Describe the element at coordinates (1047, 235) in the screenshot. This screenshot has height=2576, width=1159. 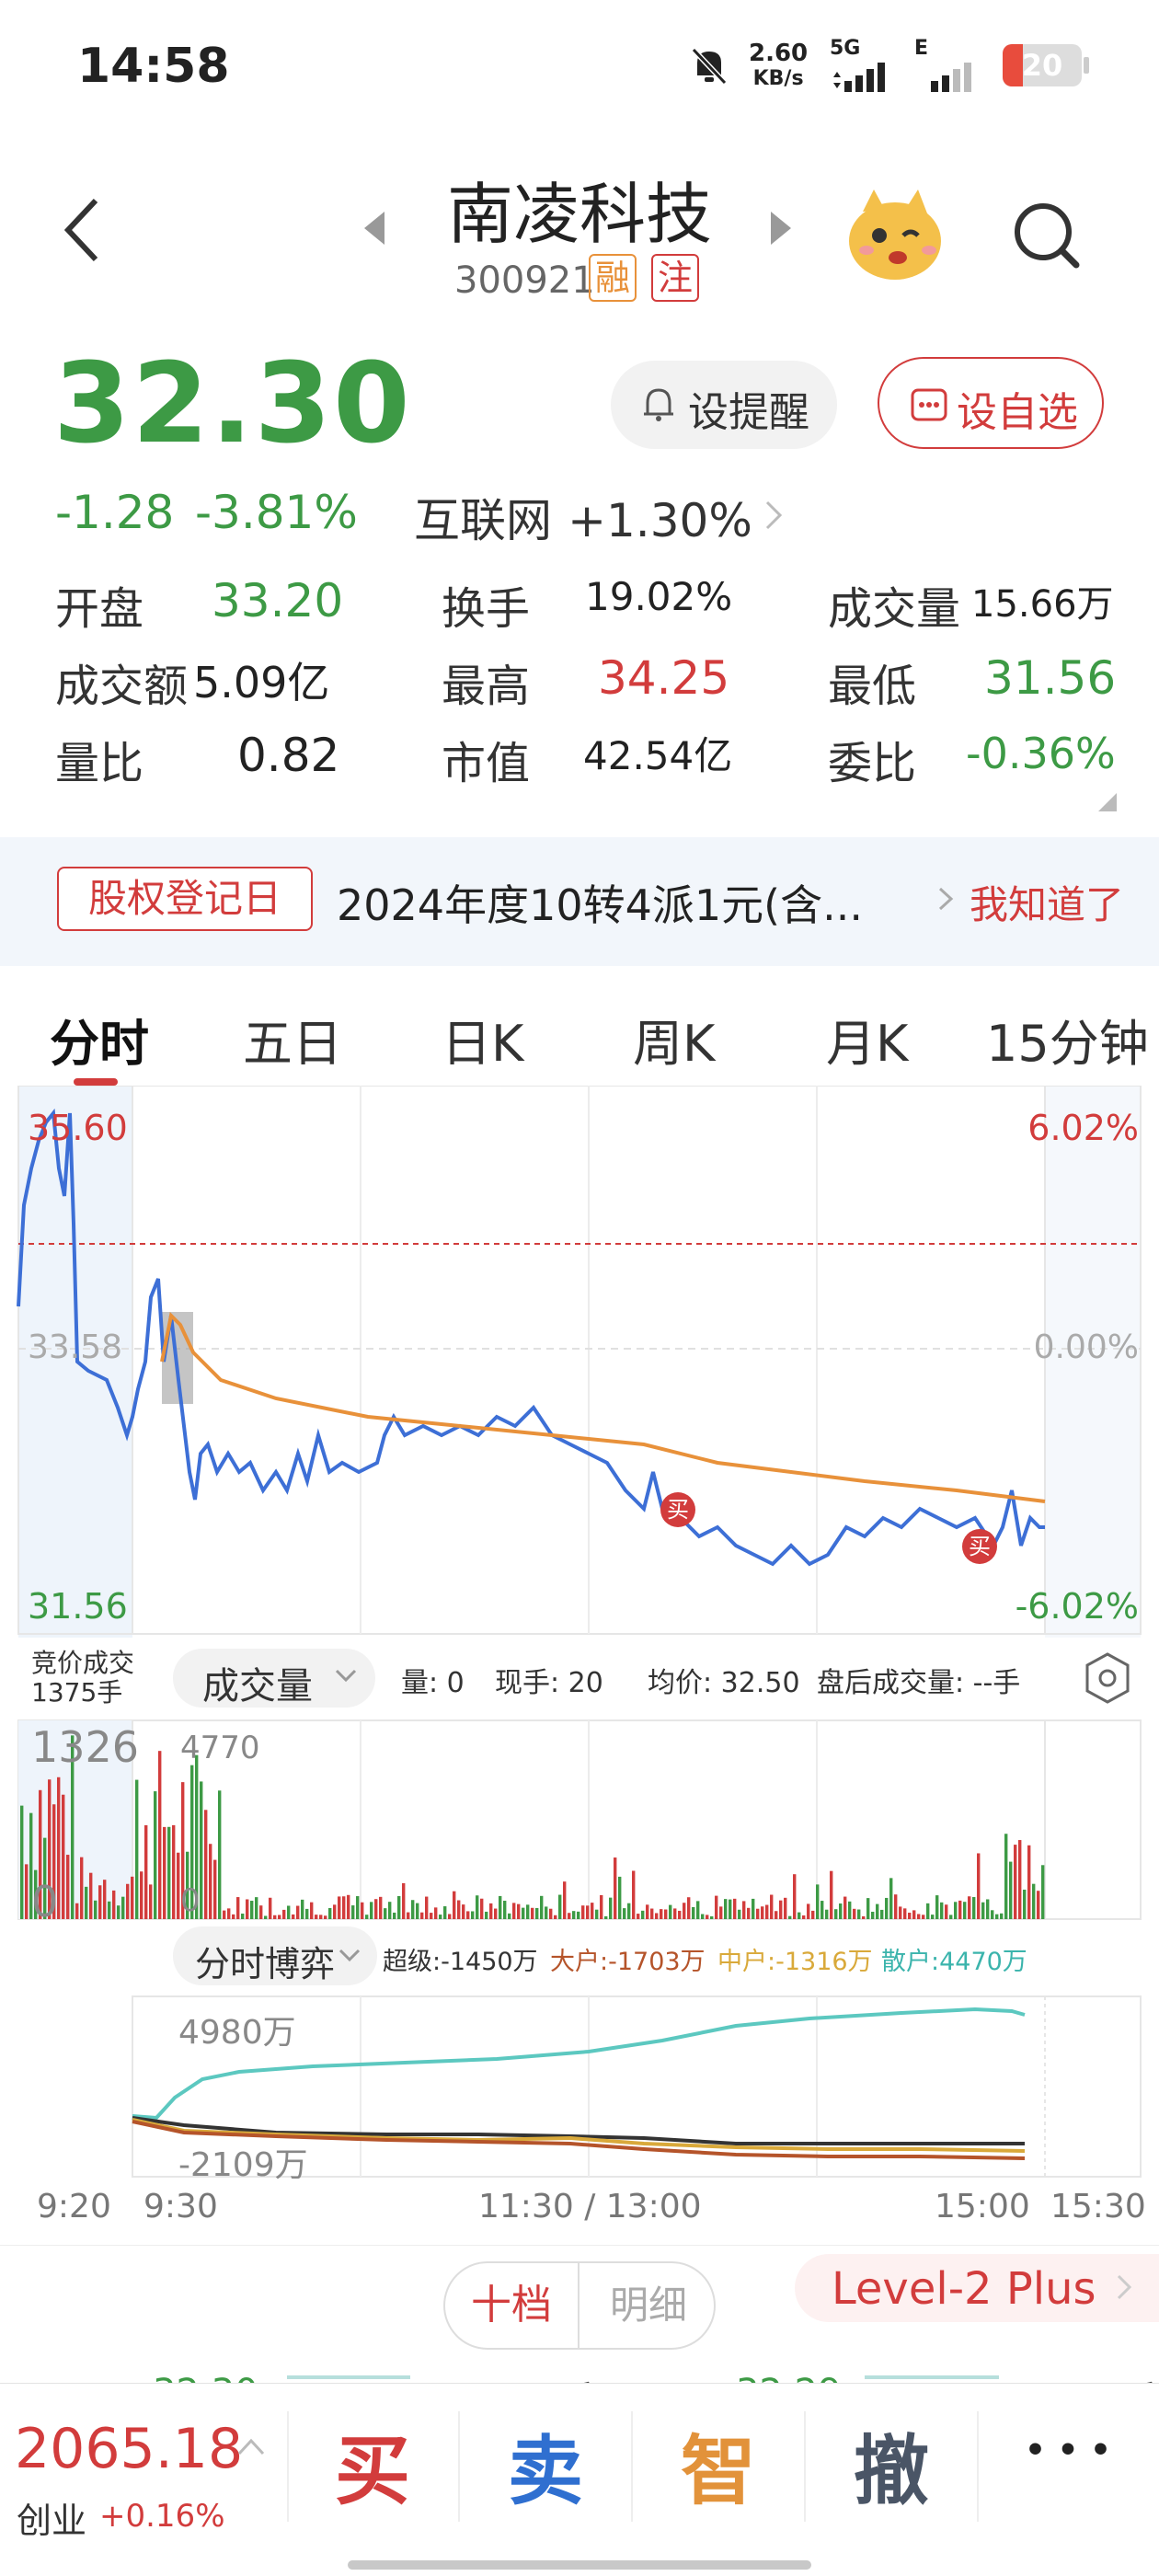
I see `search-icon` at that location.